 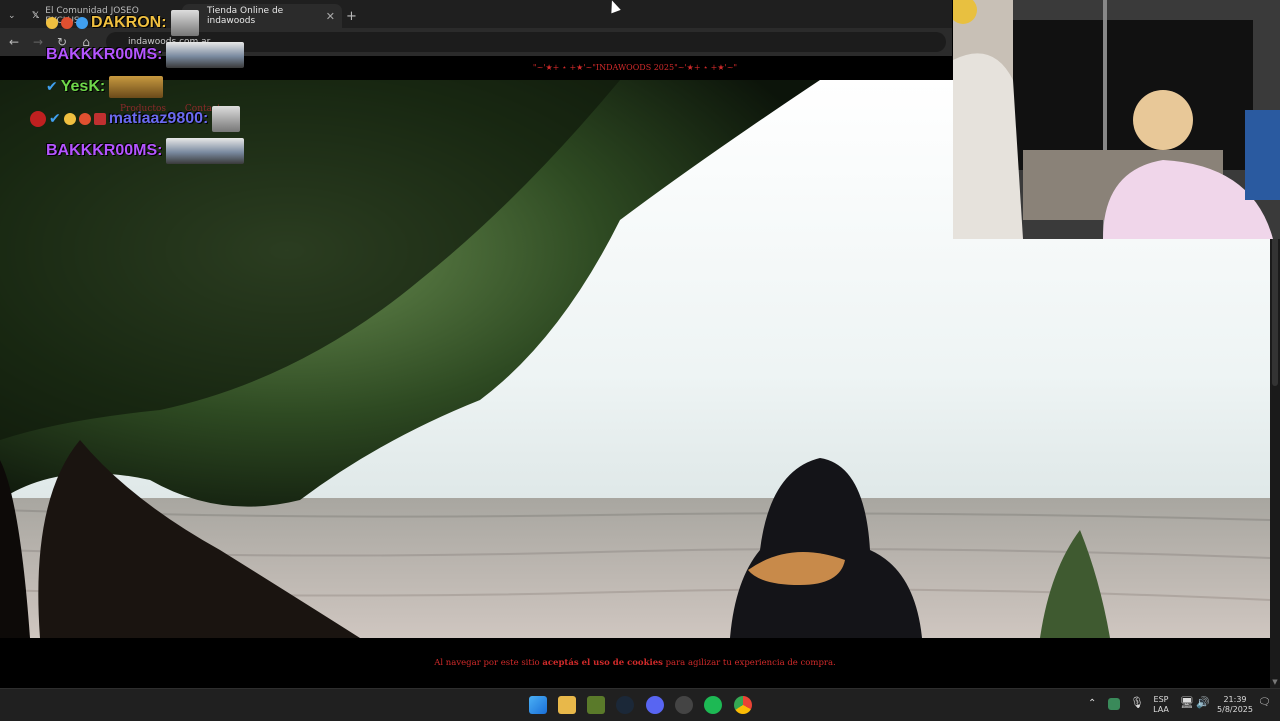 I want to click on show-hidden-icons-icon: ⌃, so click(x=1092, y=704).